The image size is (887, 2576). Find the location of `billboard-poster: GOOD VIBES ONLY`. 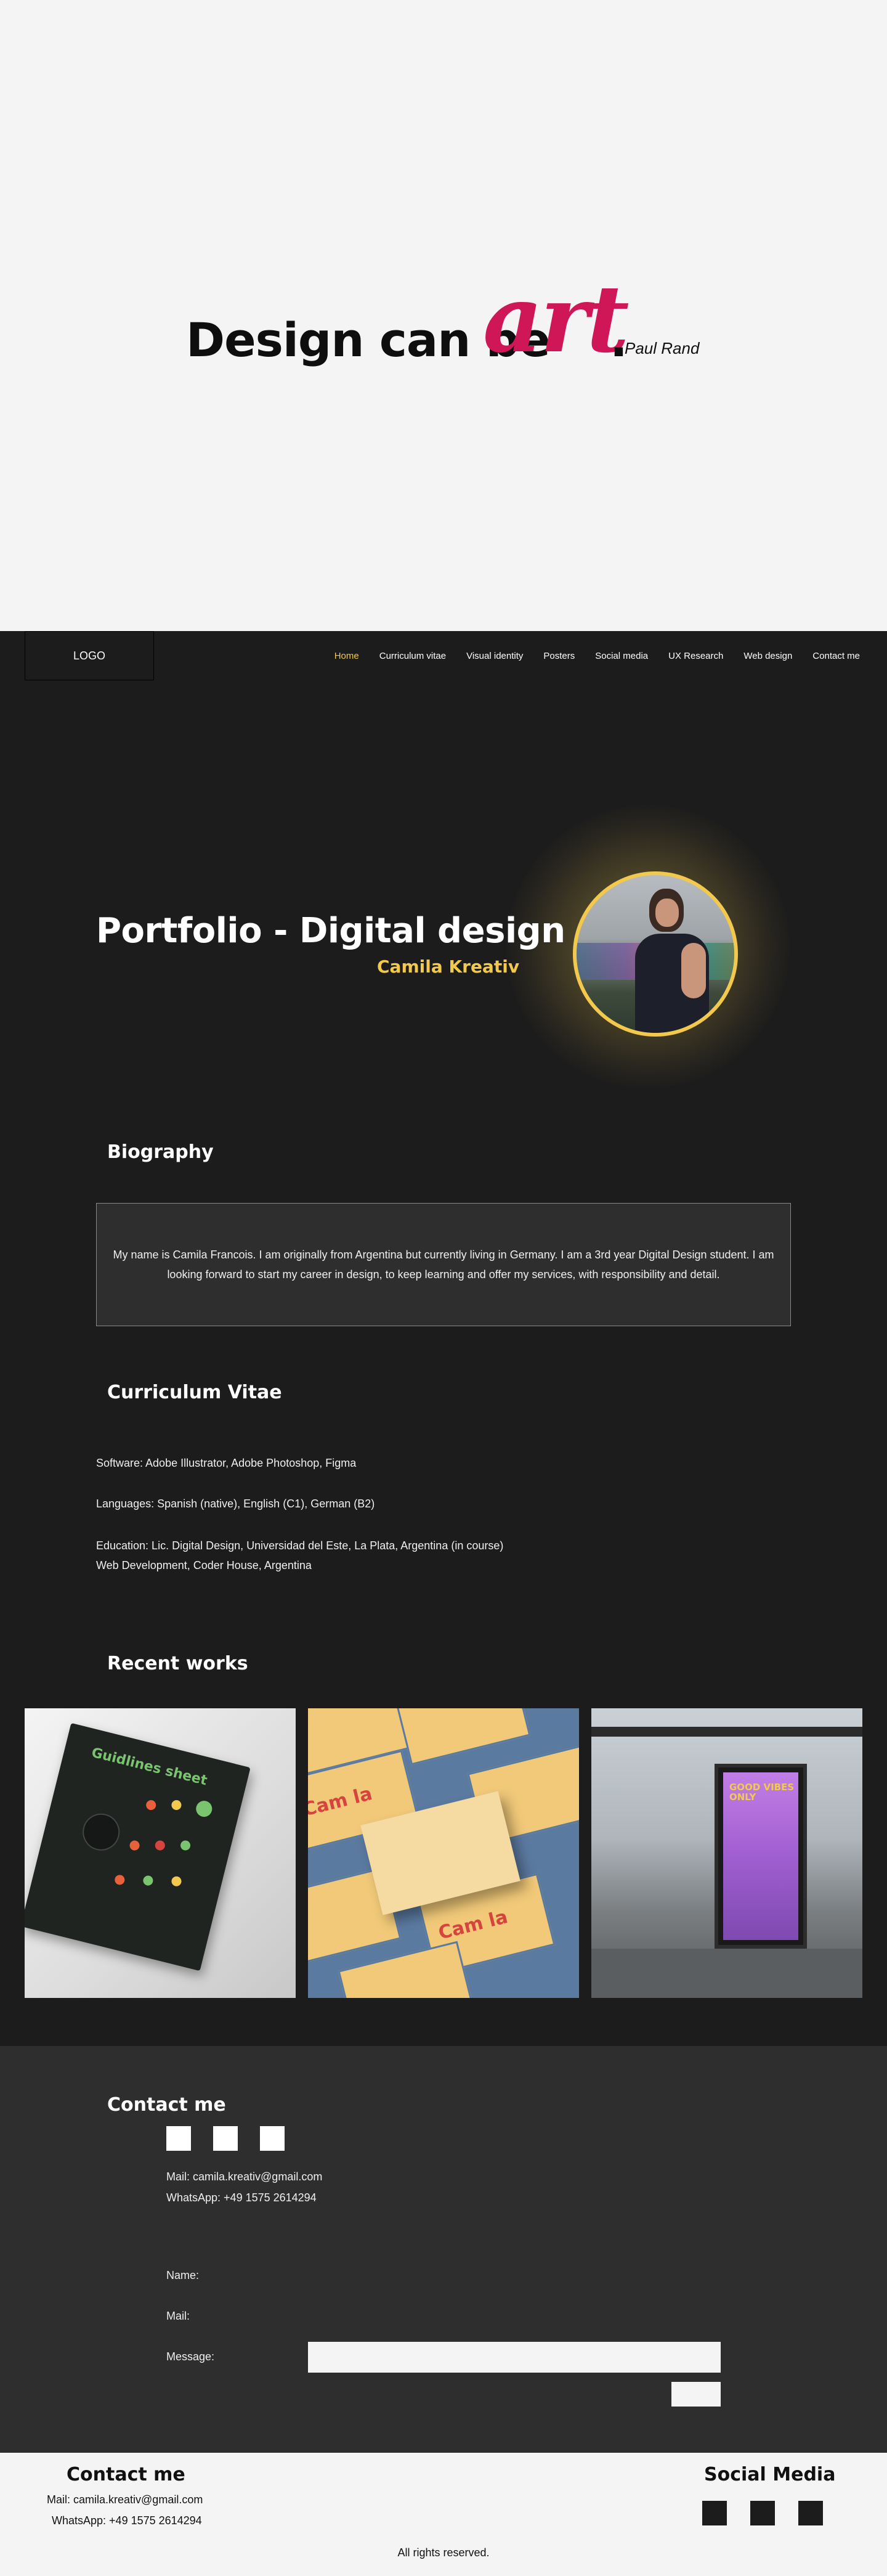

billboard-poster: GOOD VIBES ONLY is located at coordinates (760, 1856).